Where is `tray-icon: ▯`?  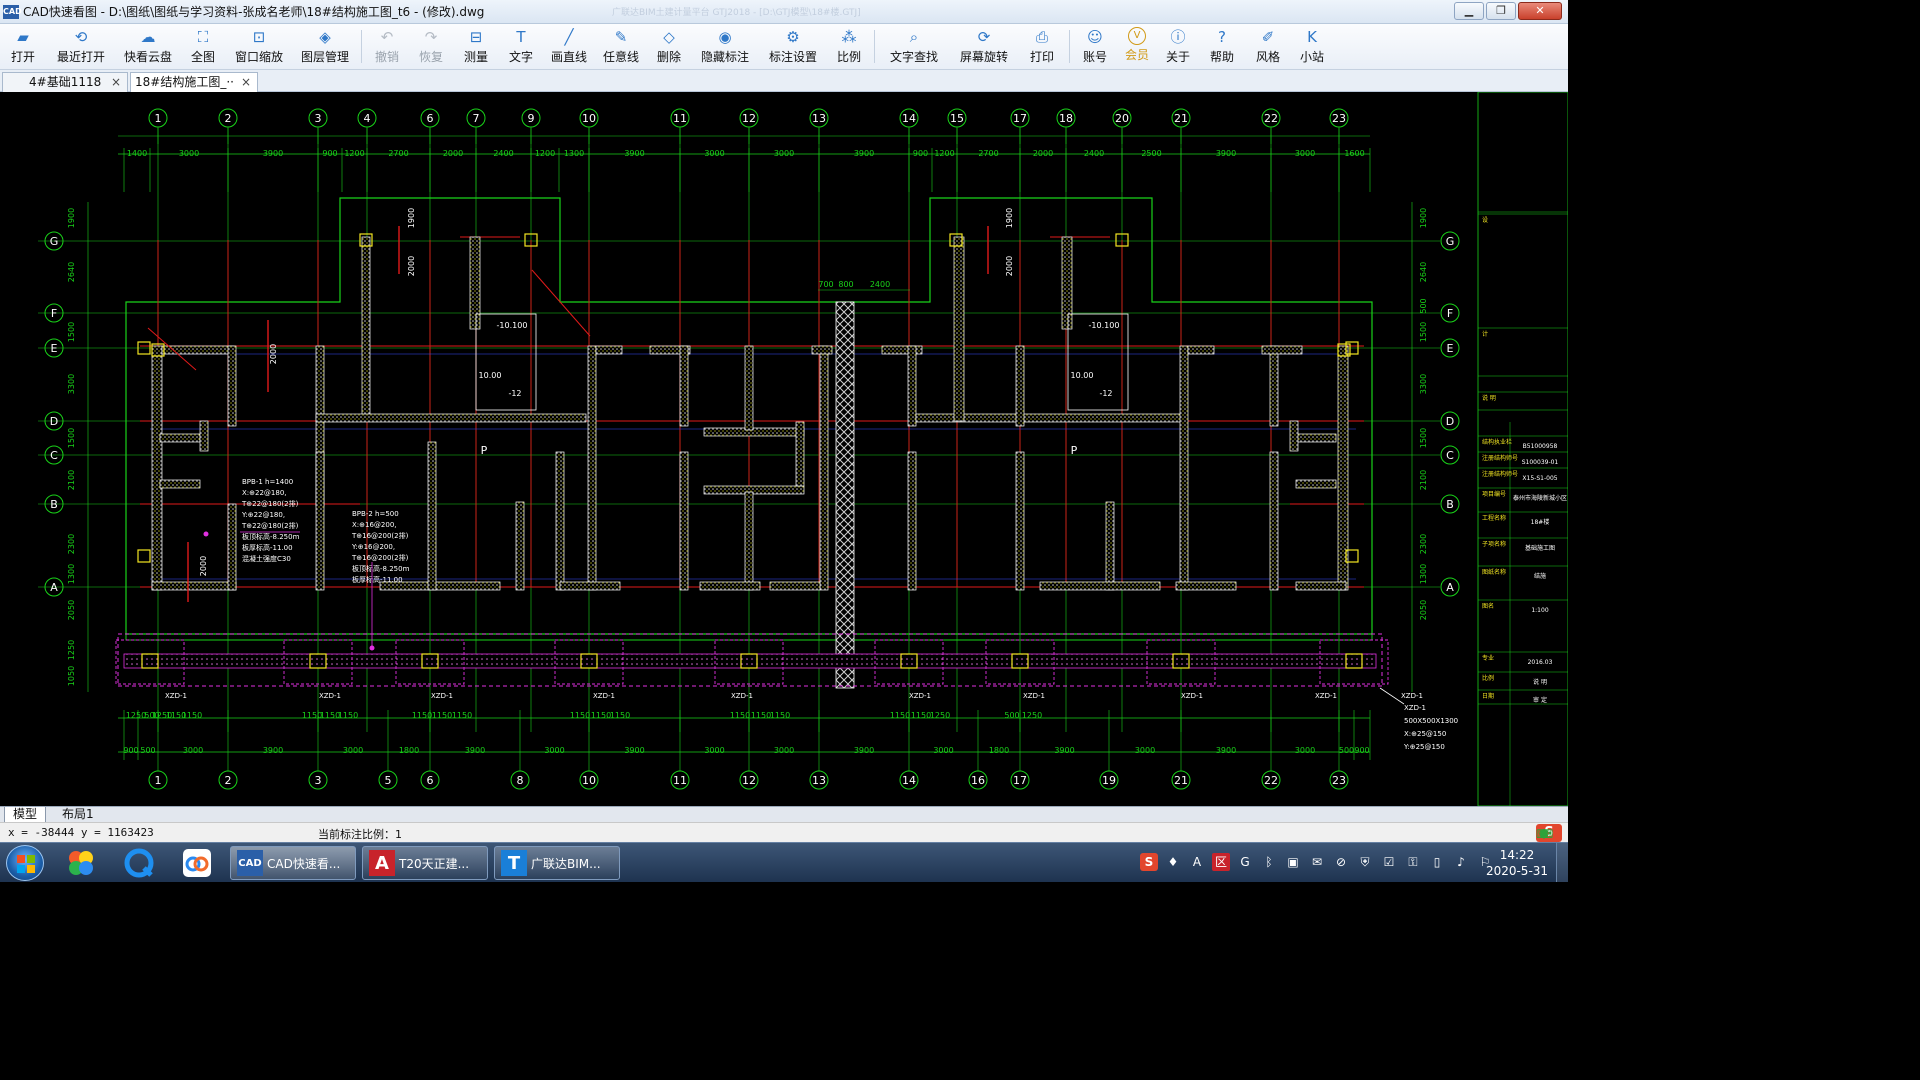 tray-icon: ▯ is located at coordinates (1437, 862).